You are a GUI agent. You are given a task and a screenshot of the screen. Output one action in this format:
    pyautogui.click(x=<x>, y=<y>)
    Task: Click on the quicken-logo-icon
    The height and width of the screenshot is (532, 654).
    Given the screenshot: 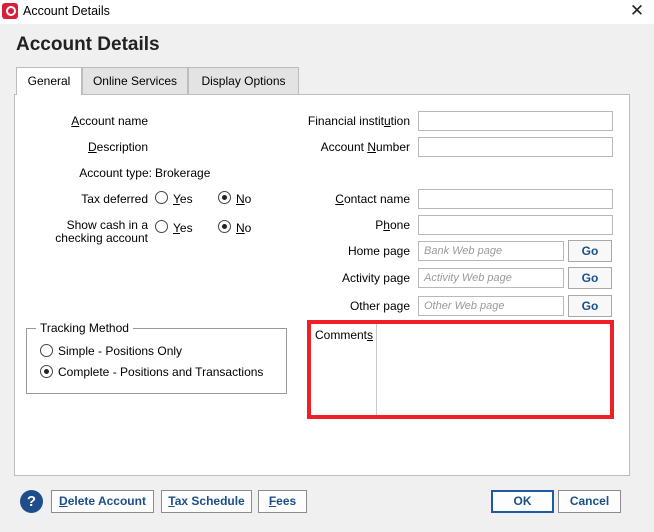 What is the action you would take?
    pyautogui.click(x=10, y=11)
    